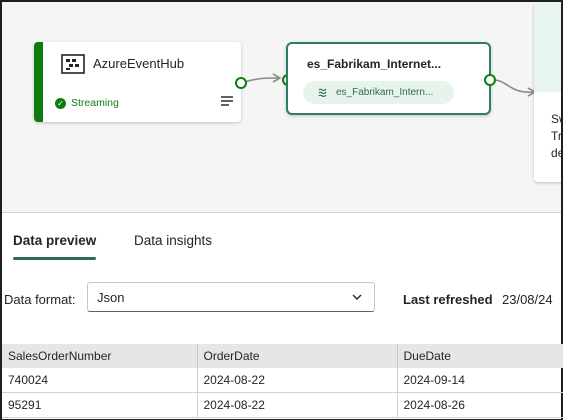 This screenshot has height=420, width=563. Describe the element at coordinates (241, 83) in the screenshot. I see `source-output-port` at that location.